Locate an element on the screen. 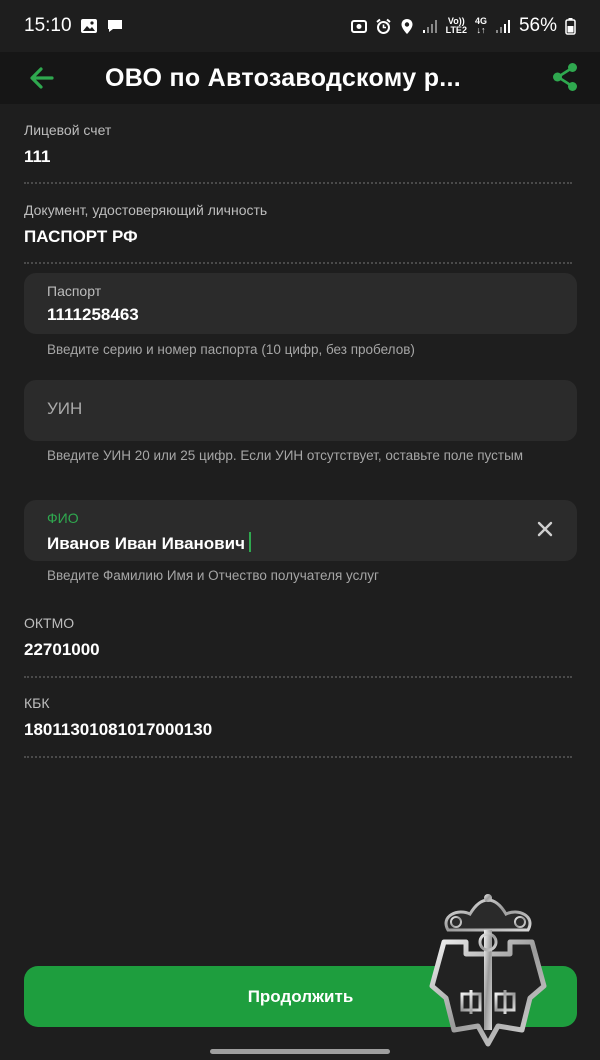 The image size is (600, 1060). status-bar-right: Vo)) LTE2 4G ↓↑ 56% is located at coordinates (463, 26).